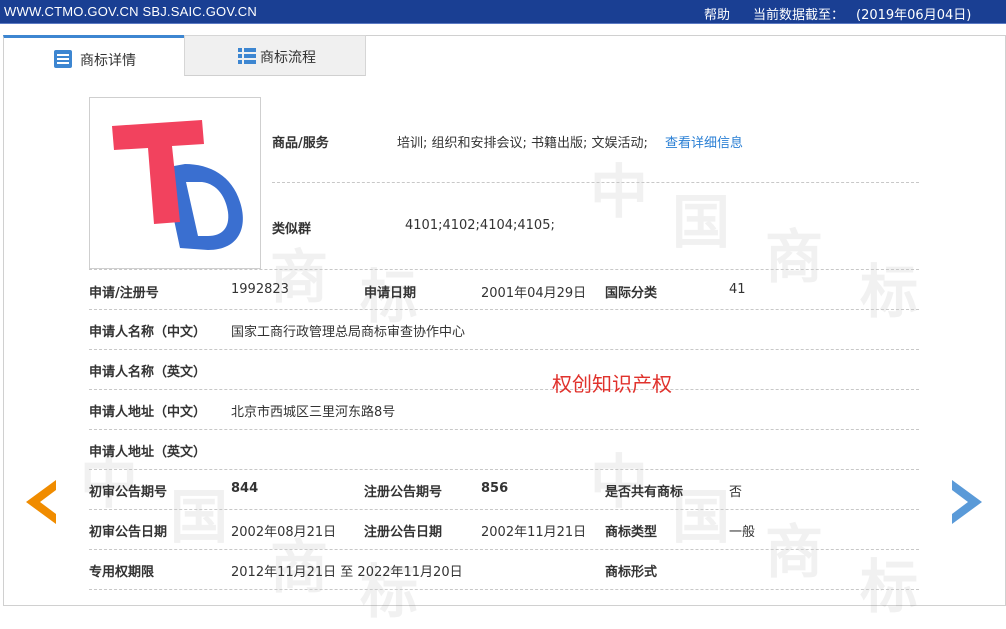 The height and width of the screenshot is (629, 1006). What do you see at coordinates (122, 572) in the screenshot?
I see `term-label: 专用权期限` at bounding box center [122, 572].